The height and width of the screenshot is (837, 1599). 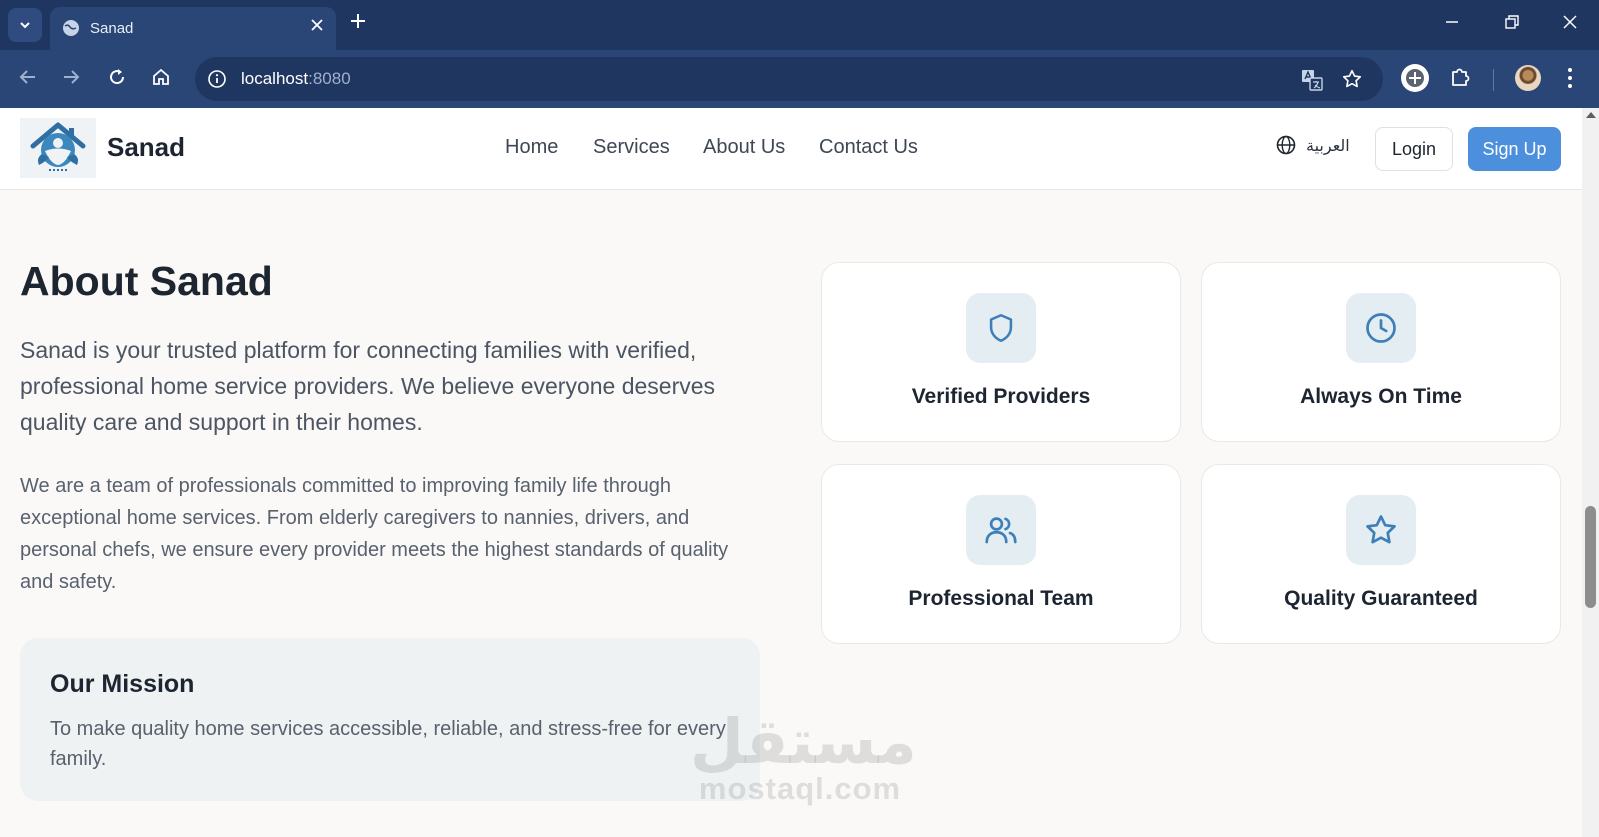 What do you see at coordinates (1381, 598) in the screenshot?
I see `feature-label: Quality Guaranteed` at bounding box center [1381, 598].